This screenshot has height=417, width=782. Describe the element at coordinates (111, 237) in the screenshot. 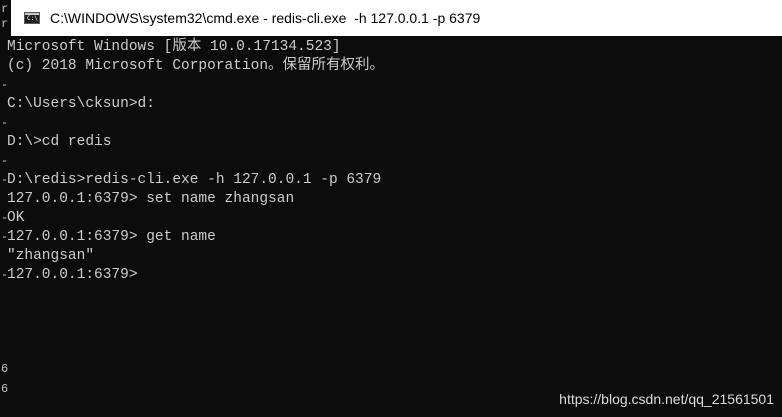

I see `console-line: 127.0.0.1:6379> get name` at that location.